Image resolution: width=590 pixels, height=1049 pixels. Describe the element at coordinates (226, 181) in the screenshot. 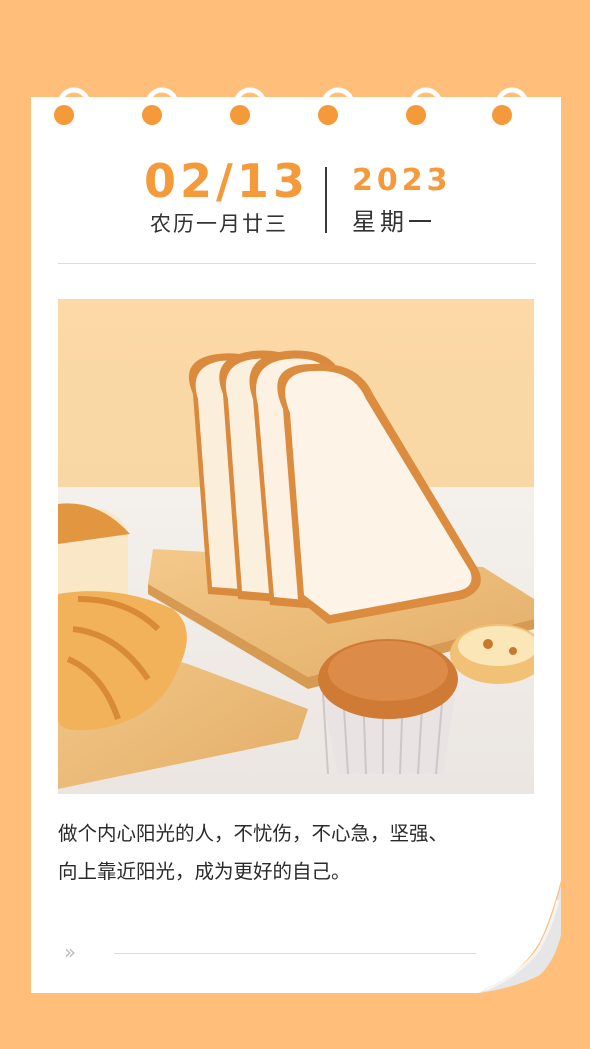

I see `date-main: 02/13` at that location.